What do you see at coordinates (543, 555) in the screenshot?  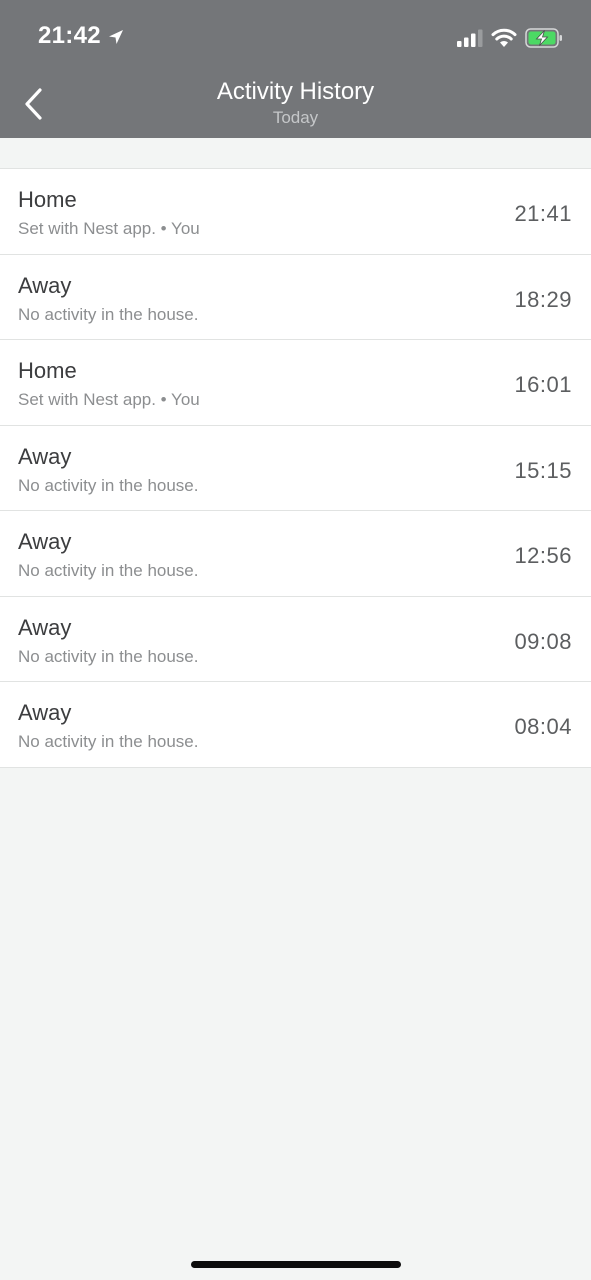 I see `activity-time: 12:56` at bounding box center [543, 555].